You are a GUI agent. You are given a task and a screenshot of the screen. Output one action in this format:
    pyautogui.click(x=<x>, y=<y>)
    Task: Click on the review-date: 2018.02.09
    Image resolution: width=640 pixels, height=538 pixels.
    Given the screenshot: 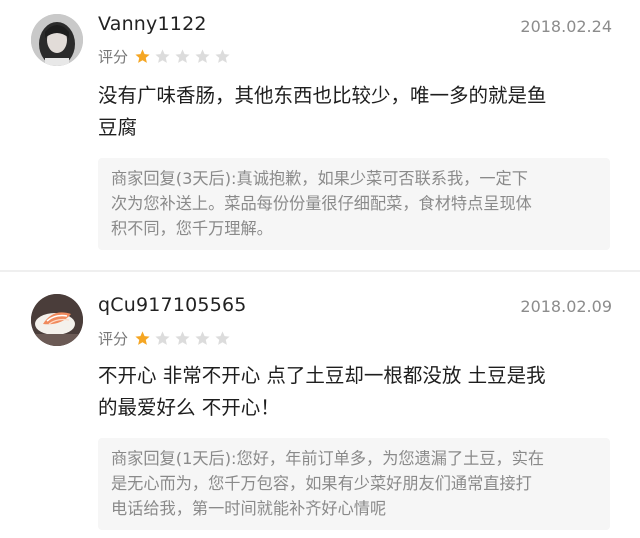 What is the action you would take?
    pyautogui.click(x=566, y=306)
    